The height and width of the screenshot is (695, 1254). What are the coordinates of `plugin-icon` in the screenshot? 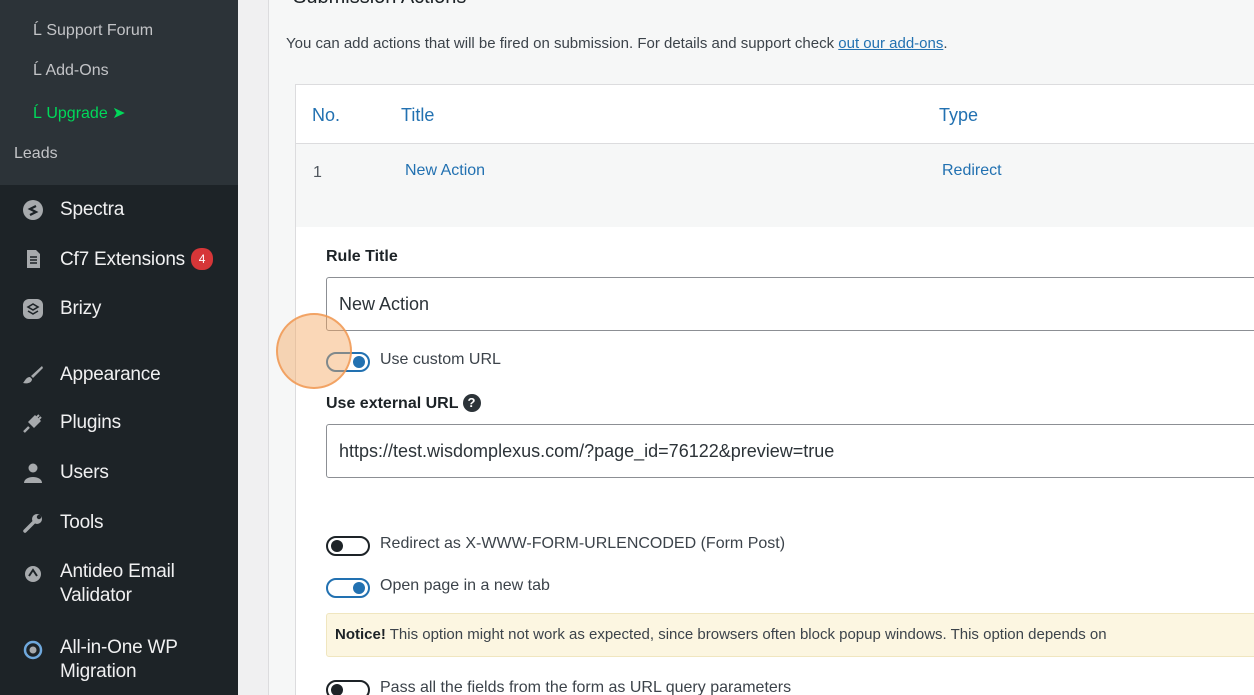 It's located at (32, 423).